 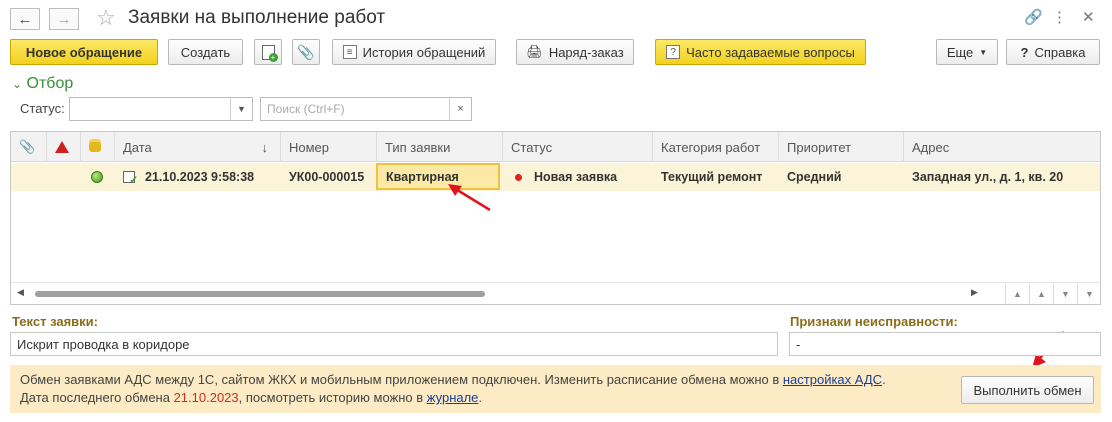 I want to click on scroll-up-button: ▲, so click(x=1041, y=293).